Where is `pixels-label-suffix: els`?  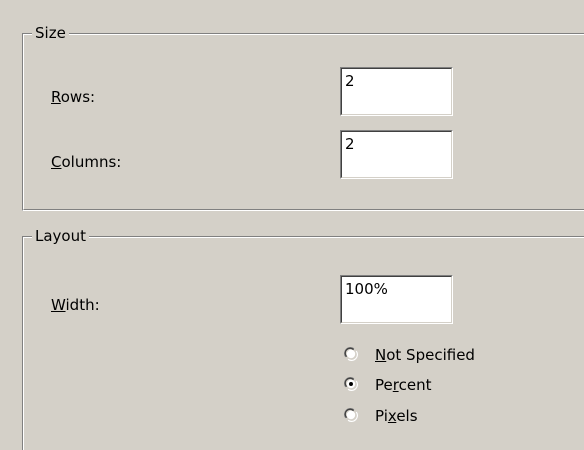 pixels-label-suffix: els is located at coordinates (407, 416).